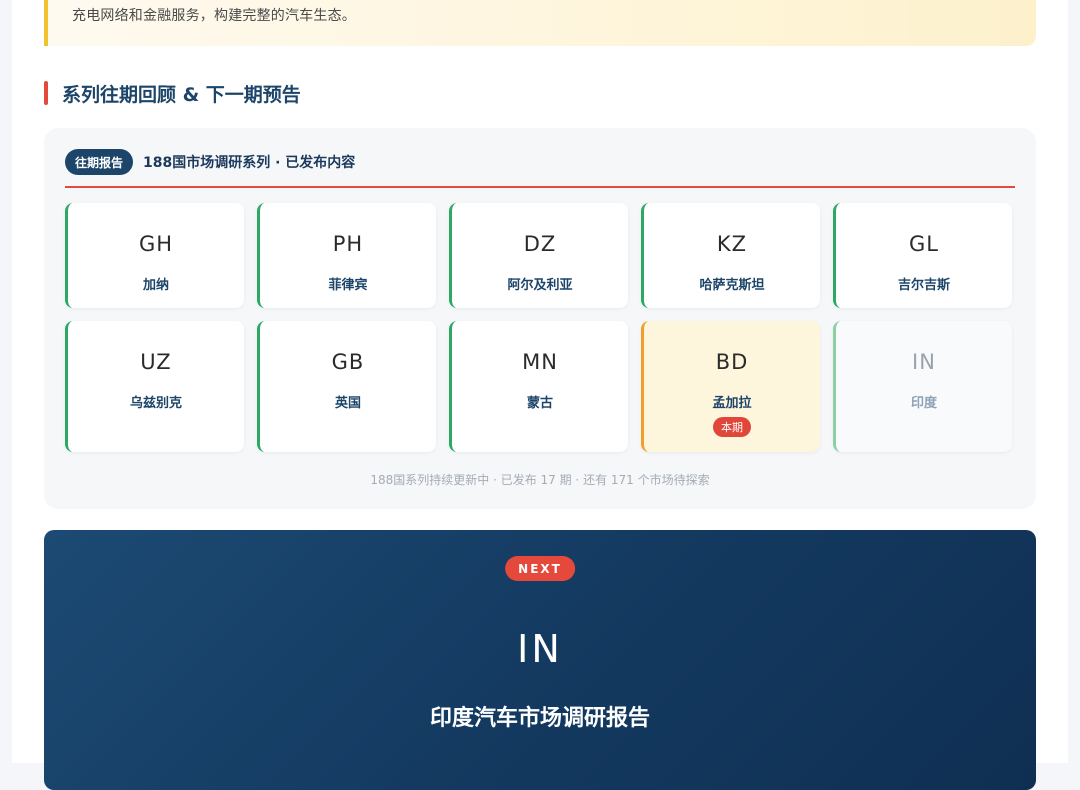 The height and width of the screenshot is (790, 1080). Describe the element at coordinates (730, 386) in the screenshot. I see `country-card-bd: BD 孟加拉 本期` at that location.